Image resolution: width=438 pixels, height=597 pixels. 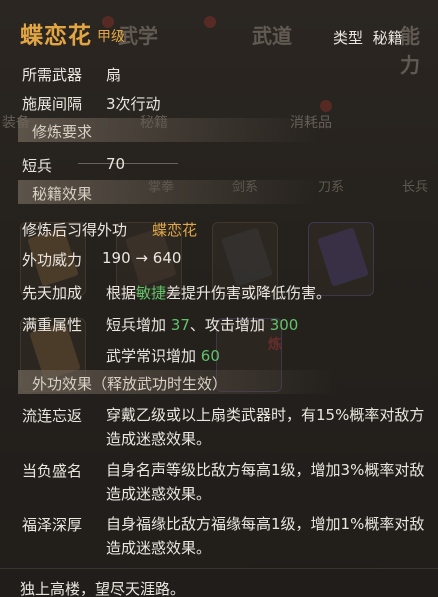 I want to click on effect-name: 当负盛名, so click(x=52, y=471).